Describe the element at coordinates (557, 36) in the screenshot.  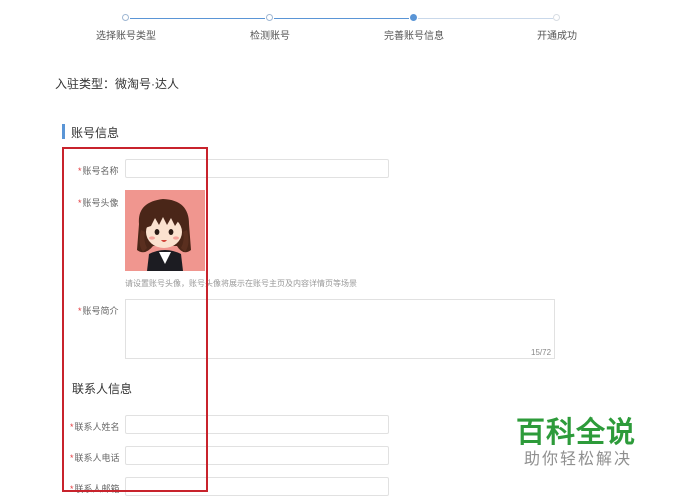
I see `step-4-label: 开通成功` at that location.